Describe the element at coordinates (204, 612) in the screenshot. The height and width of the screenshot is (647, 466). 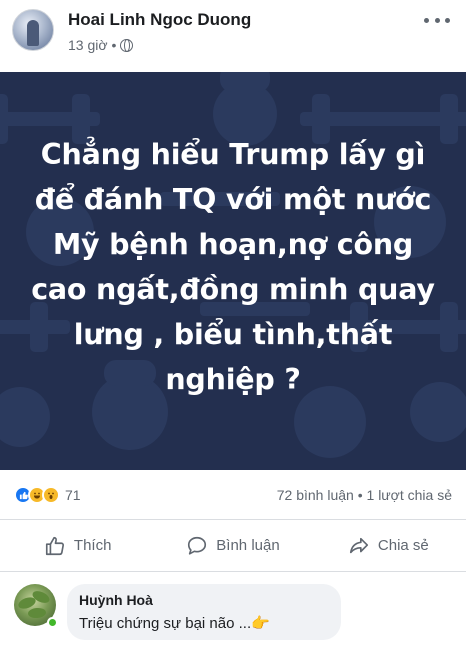
I see `comment-bubble: Huỳnh Hoà Triệu chứng sự bại não ...👉` at that location.